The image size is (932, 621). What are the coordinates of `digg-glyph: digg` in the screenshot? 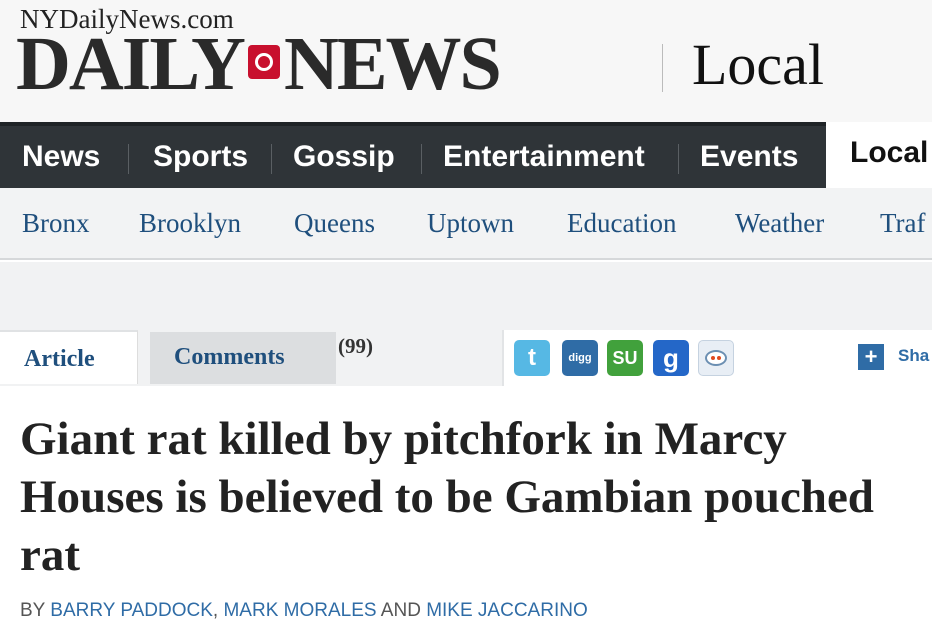 It's located at (580, 358).